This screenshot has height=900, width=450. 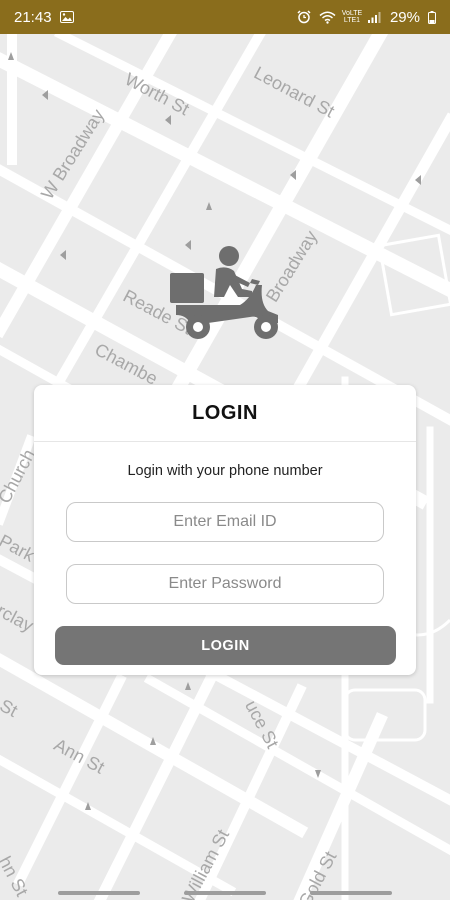 I want to click on password-input, so click(x=225, y=584).